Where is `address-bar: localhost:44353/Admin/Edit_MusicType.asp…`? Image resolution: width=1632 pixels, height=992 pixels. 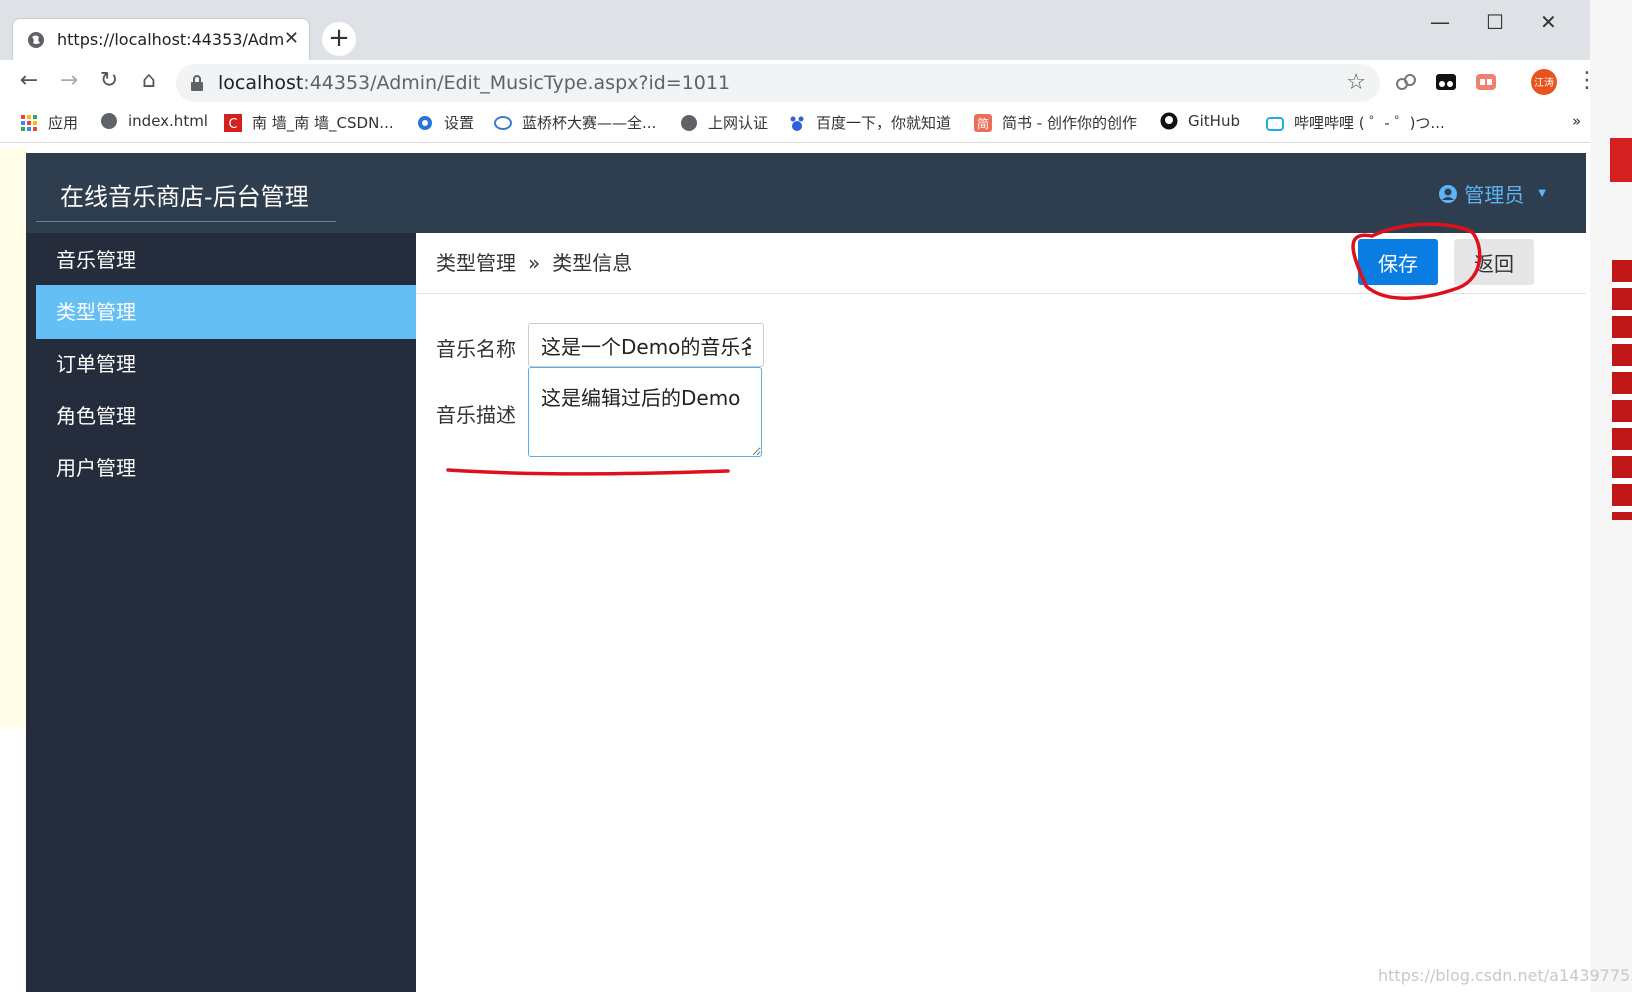 address-bar: localhost:44353/Admin/Edit_MusicType.asp… is located at coordinates (778, 83).